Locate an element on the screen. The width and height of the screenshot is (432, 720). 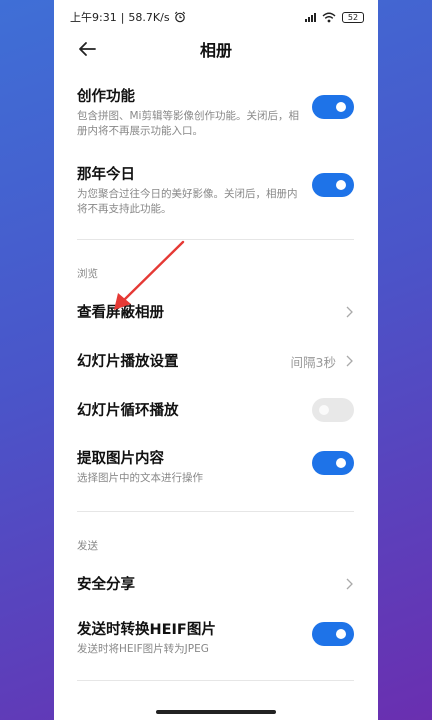
signal-icon is located at coordinates (310, 17).